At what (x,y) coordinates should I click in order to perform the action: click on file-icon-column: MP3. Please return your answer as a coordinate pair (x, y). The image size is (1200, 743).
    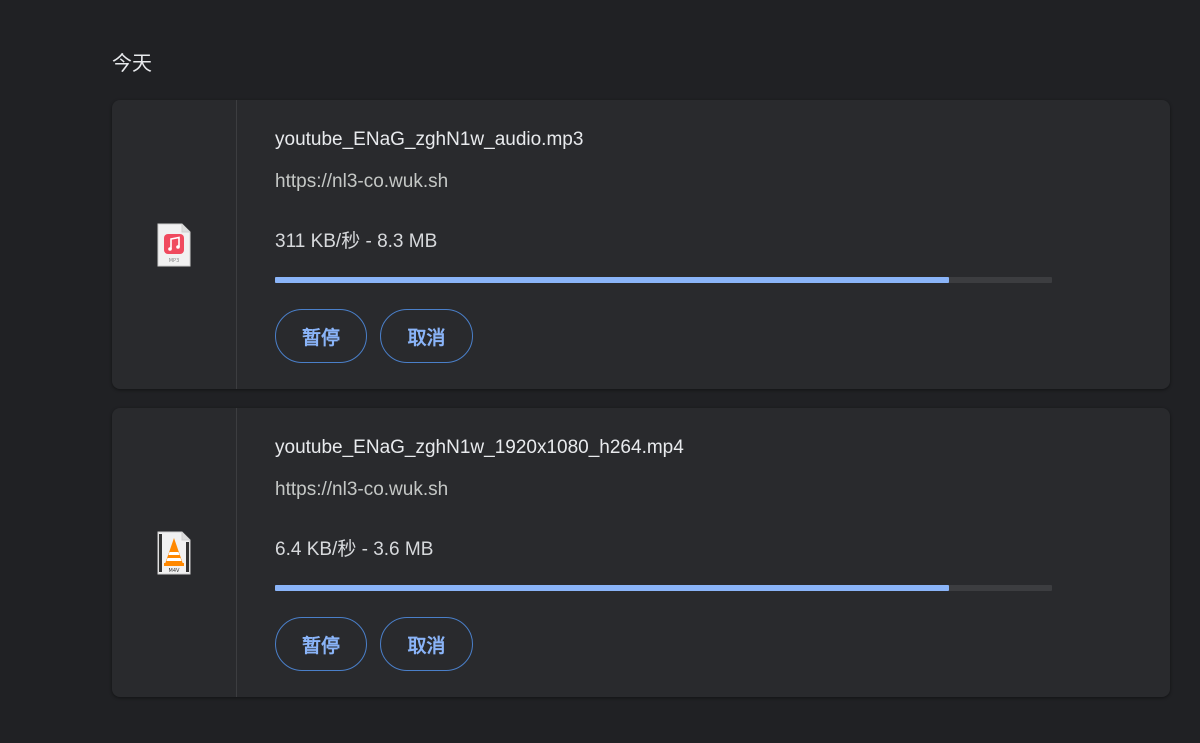
    Looking at the image, I should click on (174, 244).